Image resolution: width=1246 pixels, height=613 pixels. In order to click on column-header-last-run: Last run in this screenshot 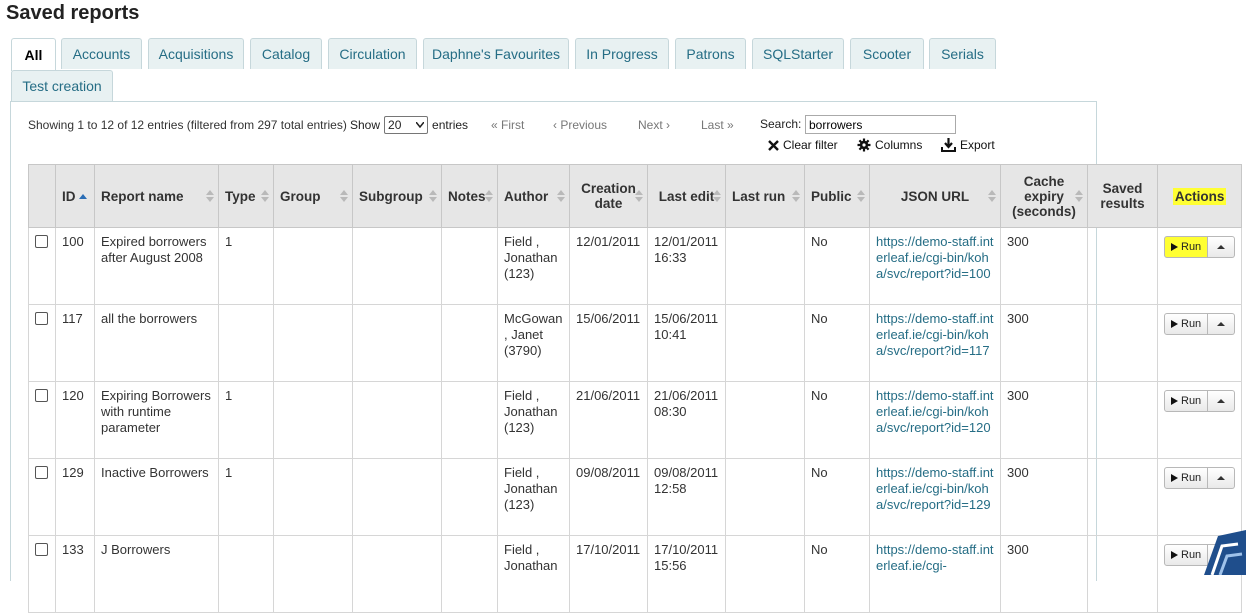, I will do `click(765, 196)`.